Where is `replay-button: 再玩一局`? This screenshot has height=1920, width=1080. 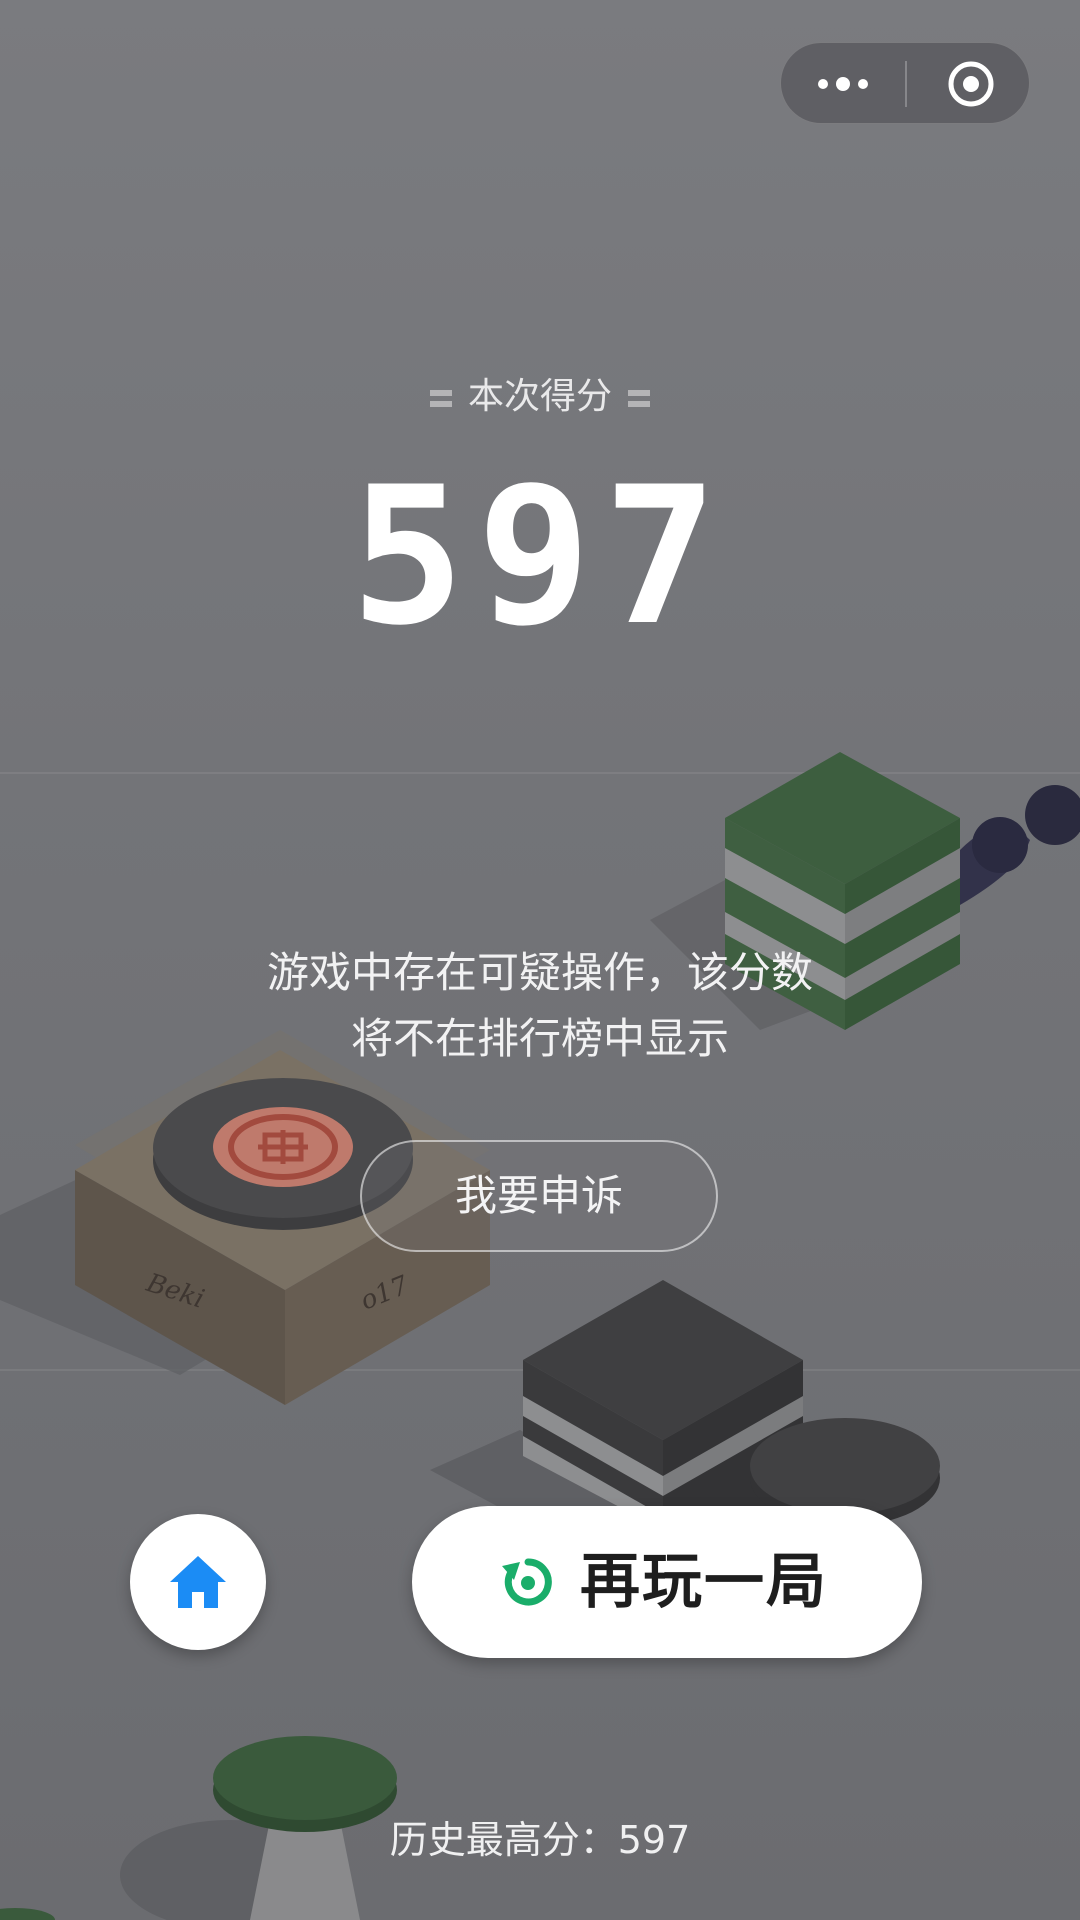 replay-button: 再玩一局 is located at coordinates (667, 1582).